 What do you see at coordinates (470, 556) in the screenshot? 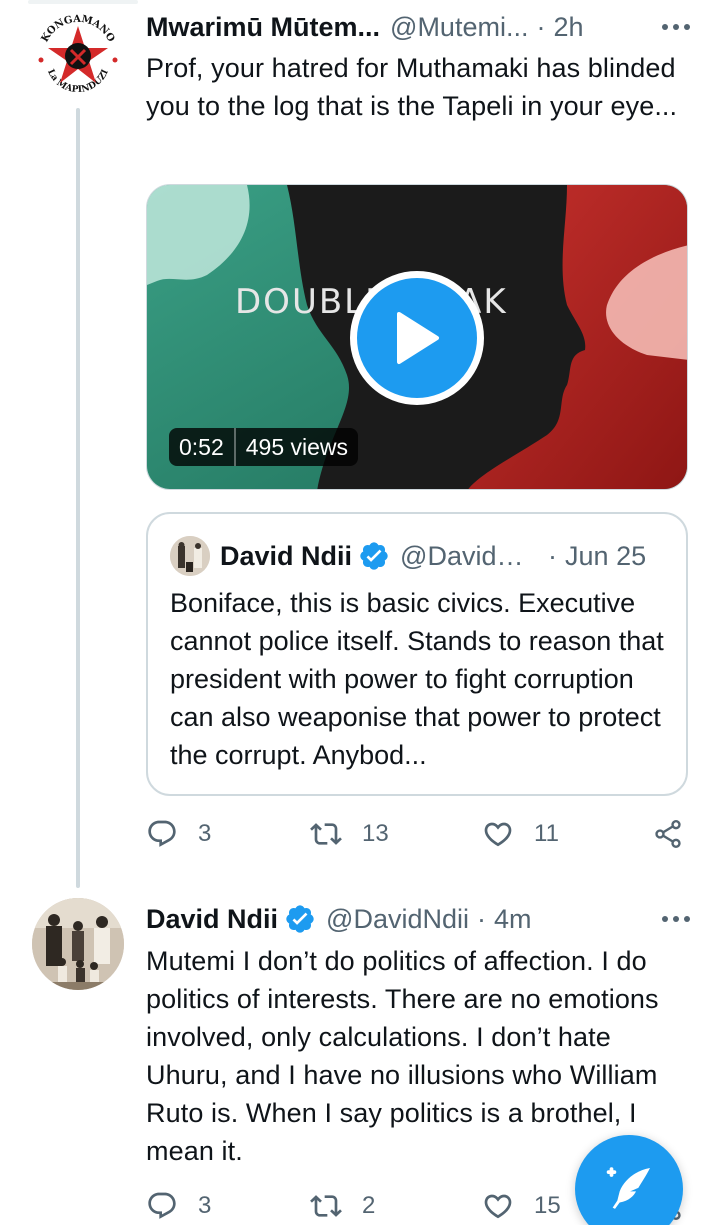
I see `quote-author-handle: @DavidNdii` at bounding box center [470, 556].